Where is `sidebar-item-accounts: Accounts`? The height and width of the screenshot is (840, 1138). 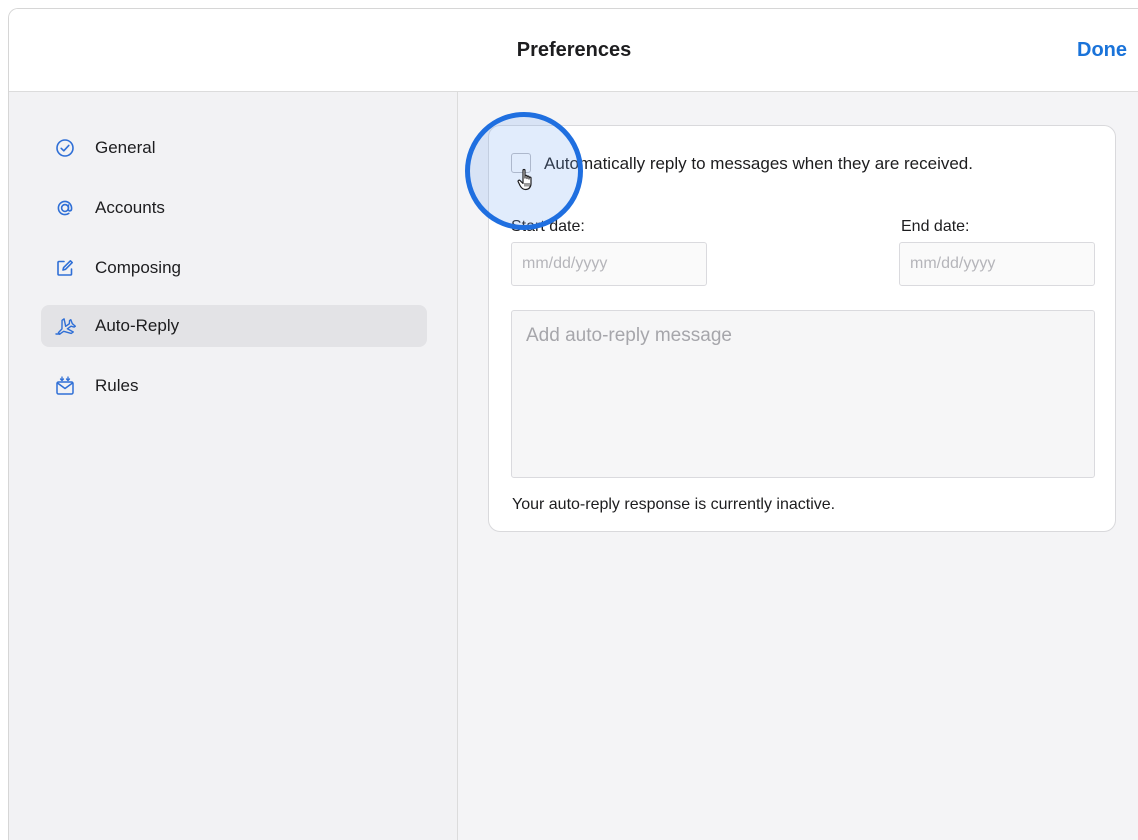
sidebar-item-accounts: Accounts is located at coordinates (234, 208).